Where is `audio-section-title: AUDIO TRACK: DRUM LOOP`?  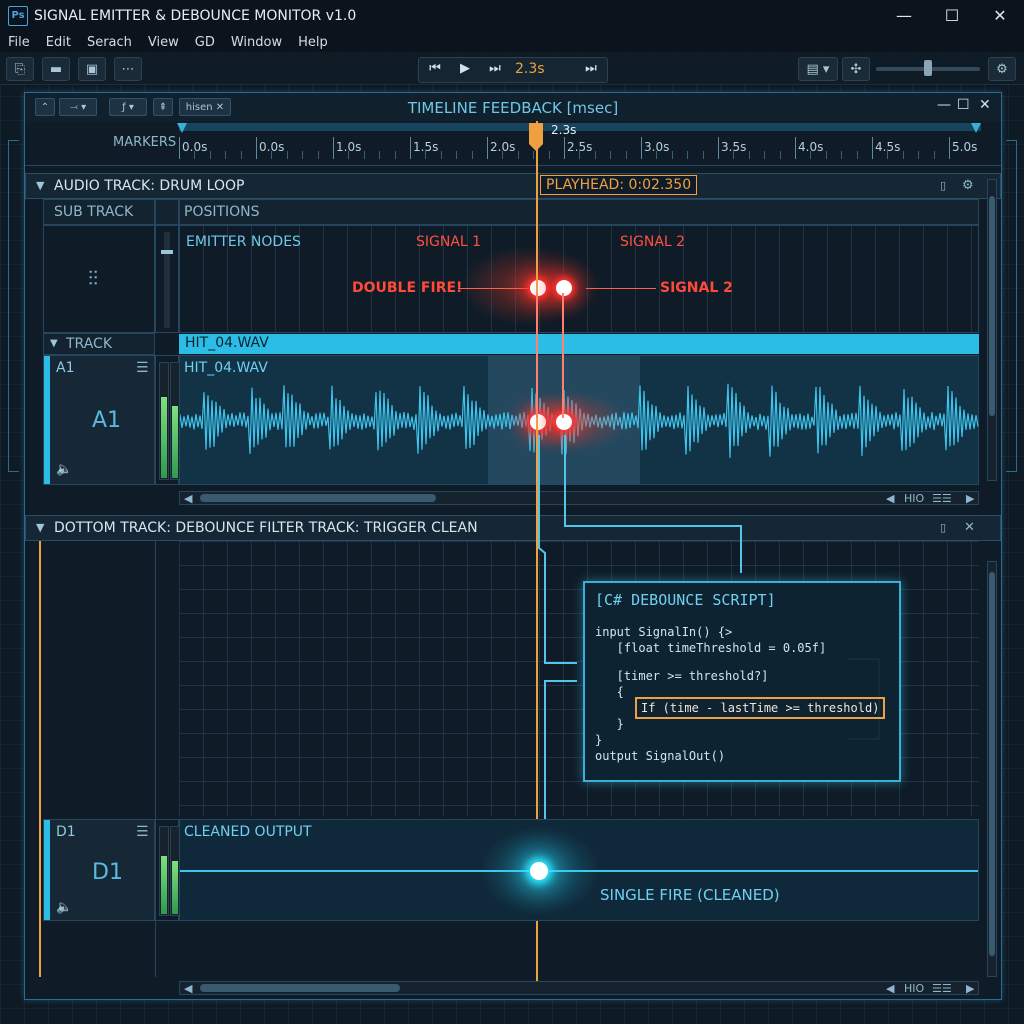 audio-section-title: AUDIO TRACK: DRUM LOOP is located at coordinates (149, 186).